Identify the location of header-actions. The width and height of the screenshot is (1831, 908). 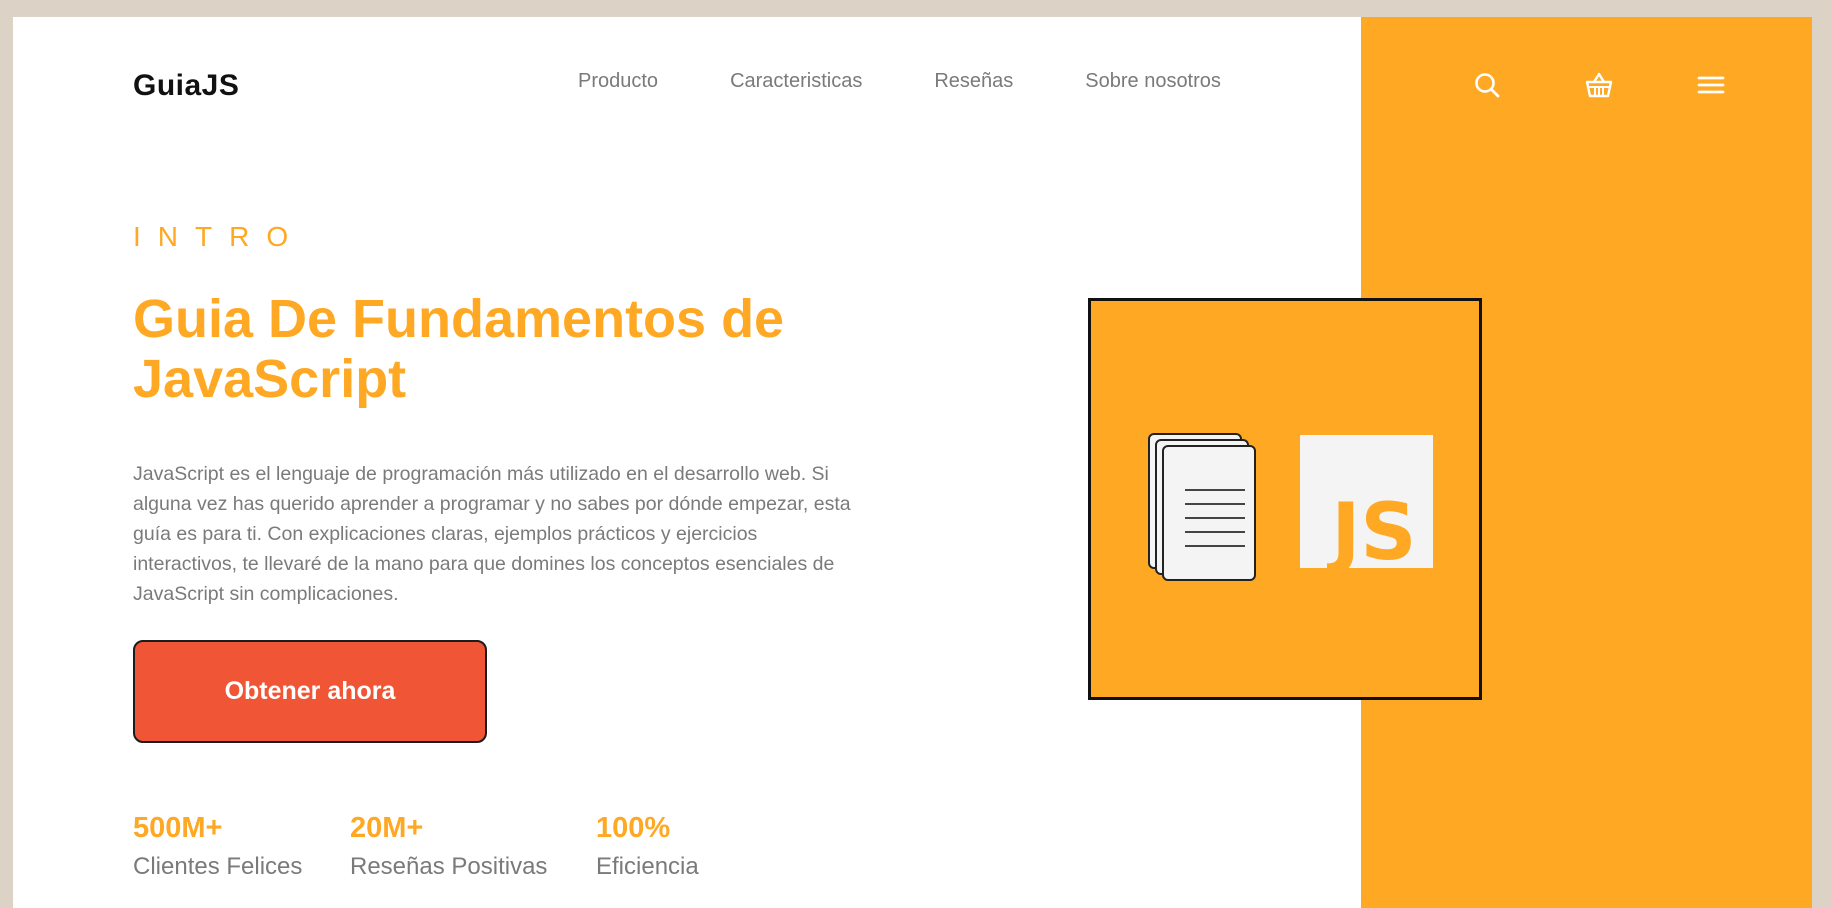
(912, 89).